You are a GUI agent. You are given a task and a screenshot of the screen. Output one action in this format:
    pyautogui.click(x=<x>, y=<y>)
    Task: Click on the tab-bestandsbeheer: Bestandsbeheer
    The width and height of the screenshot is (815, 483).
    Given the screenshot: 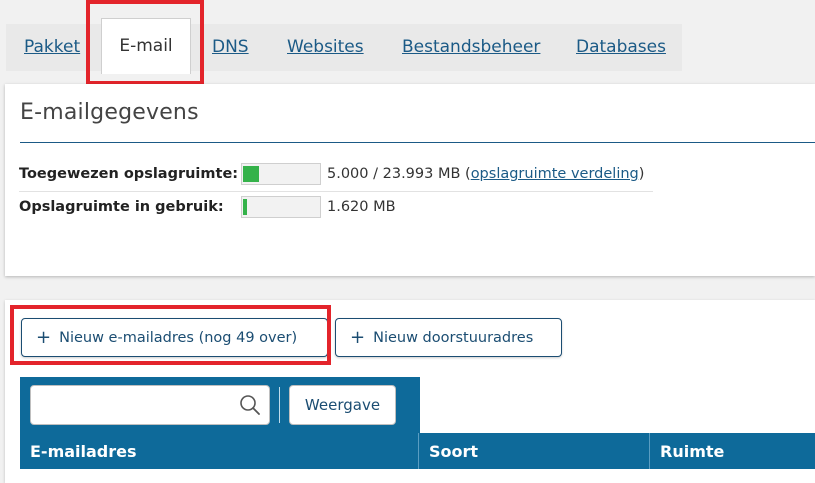 What is the action you would take?
    pyautogui.click(x=471, y=47)
    